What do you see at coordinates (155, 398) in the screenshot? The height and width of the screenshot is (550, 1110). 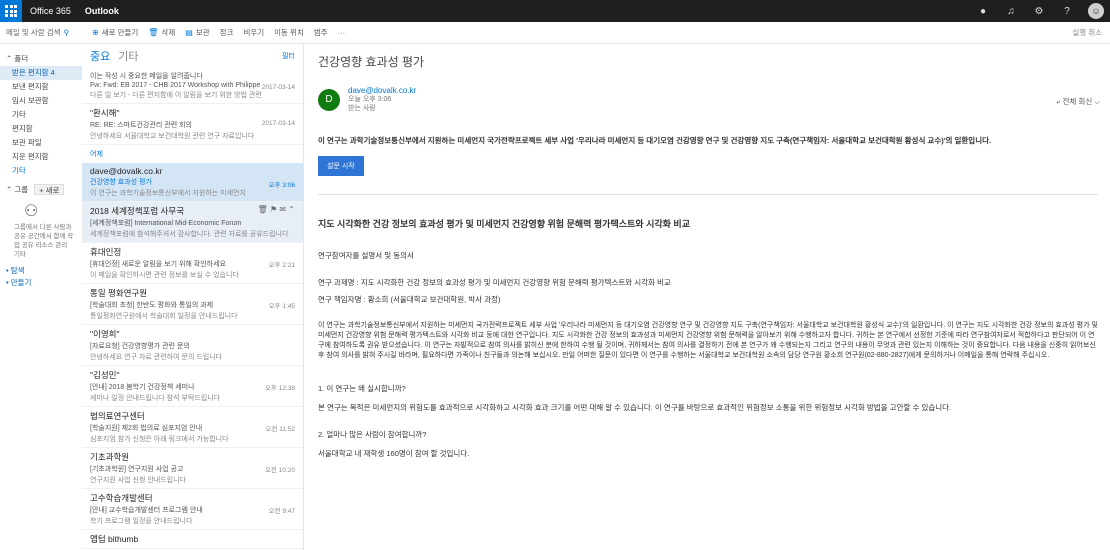 I see `preview: 세미나 일정 안내드립니다 참석 부탁드립니다` at bounding box center [155, 398].